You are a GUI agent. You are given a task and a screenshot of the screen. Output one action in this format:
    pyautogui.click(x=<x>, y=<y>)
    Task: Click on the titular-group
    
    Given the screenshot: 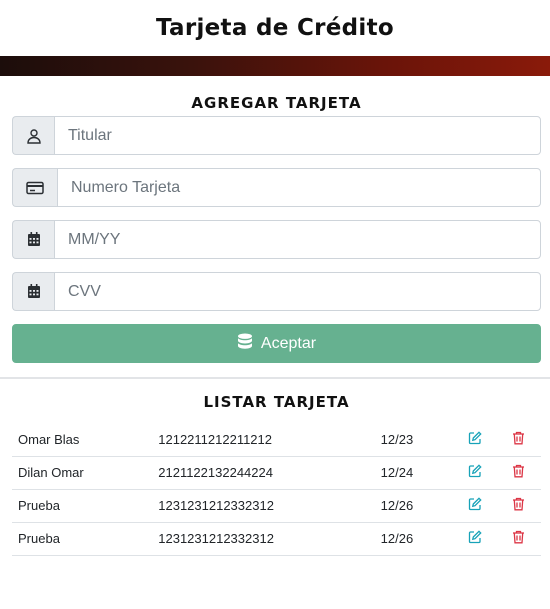 What is the action you would take?
    pyautogui.click(x=276, y=135)
    